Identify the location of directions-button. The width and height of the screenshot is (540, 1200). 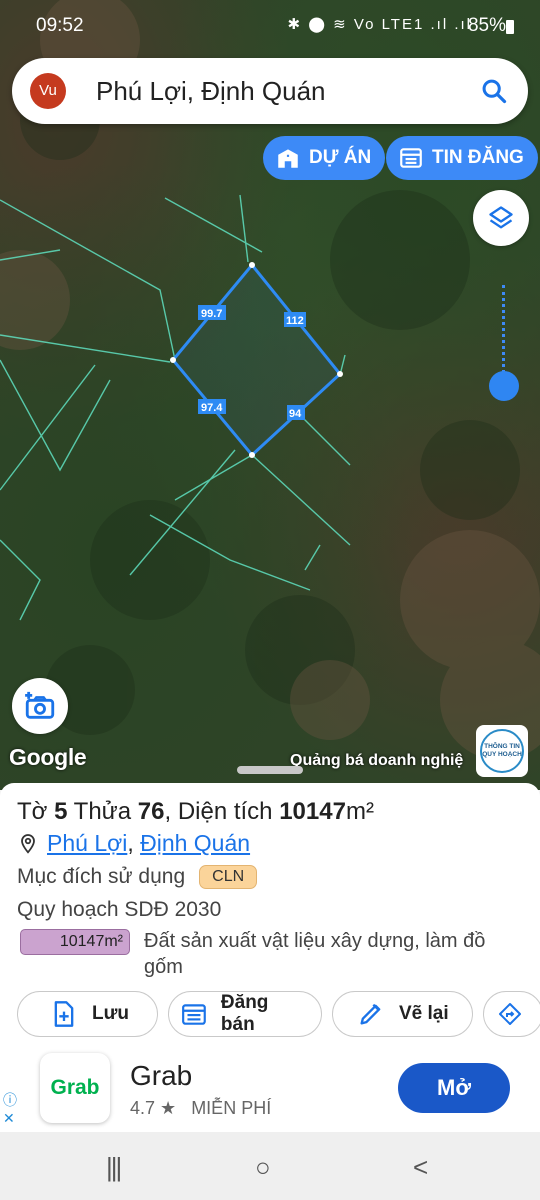
(511, 1014).